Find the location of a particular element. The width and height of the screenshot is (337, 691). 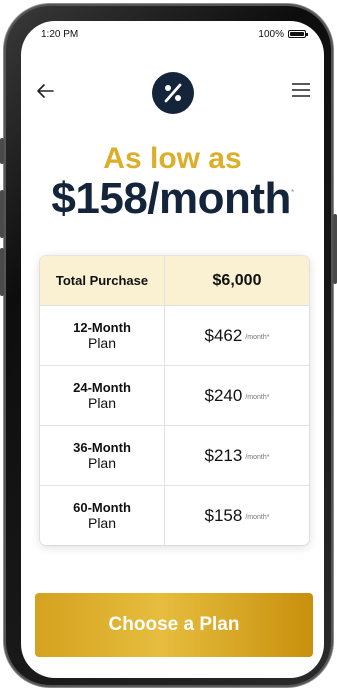

plan-payment: $213 /month* is located at coordinates (237, 455).